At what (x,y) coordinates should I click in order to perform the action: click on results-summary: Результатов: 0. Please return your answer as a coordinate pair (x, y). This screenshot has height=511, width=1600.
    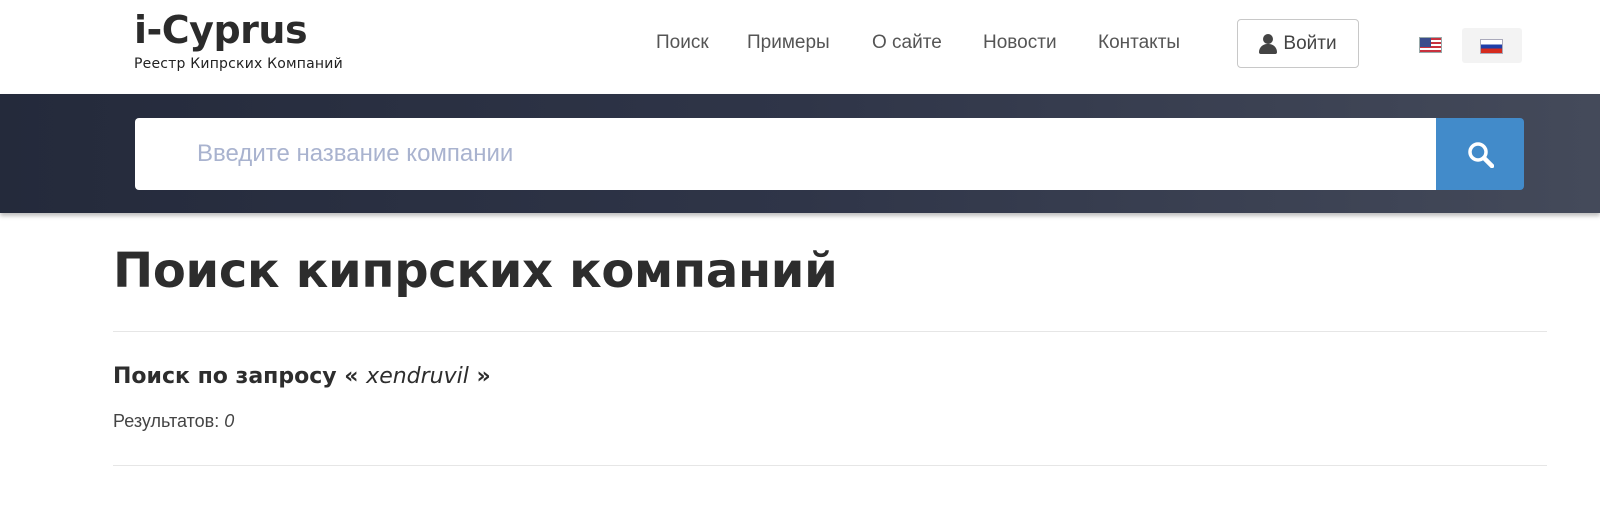
    Looking at the image, I should click on (173, 421).